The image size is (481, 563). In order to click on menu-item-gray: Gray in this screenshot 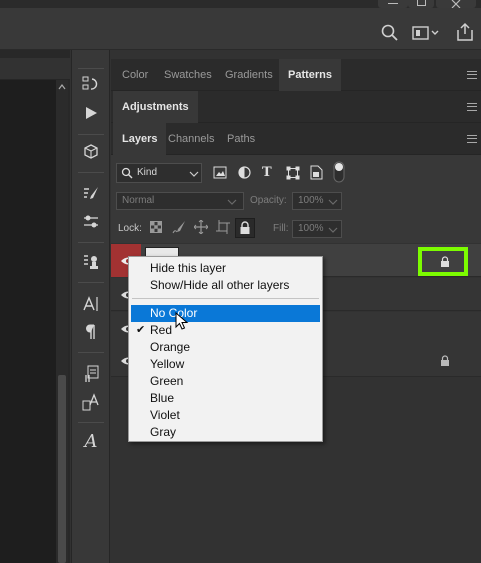, I will do `click(225, 432)`.